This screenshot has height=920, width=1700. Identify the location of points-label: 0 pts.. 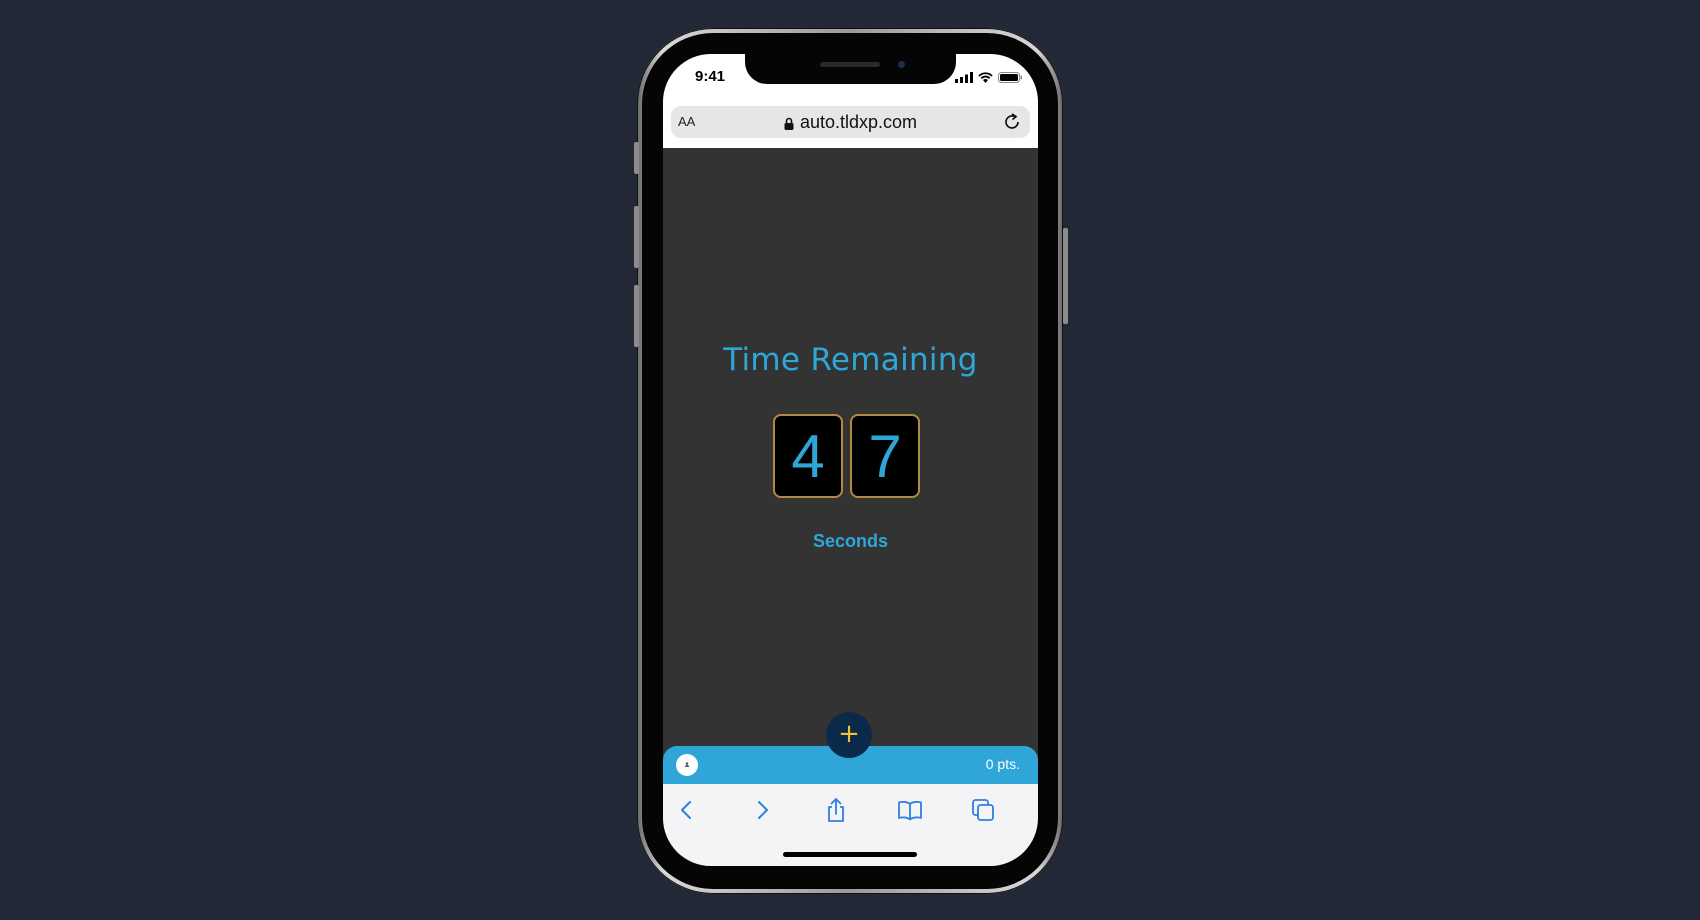
(1002, 764).